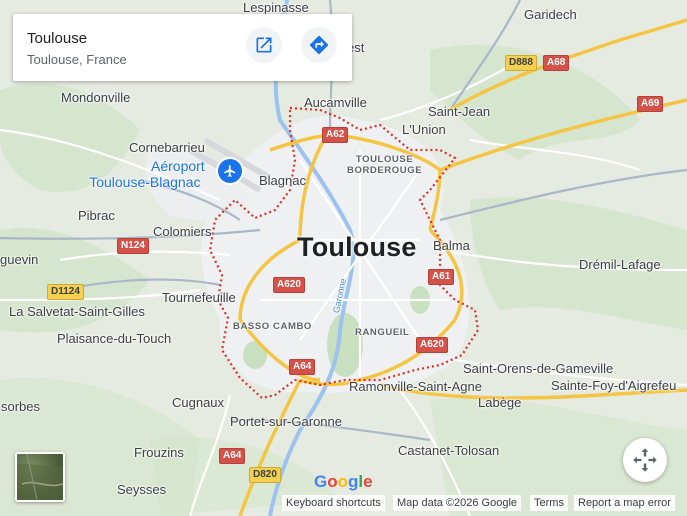  What do you see at coordinates (549, 503) in the screenshot?
I see `terms-link: Terms` at bounding box center [549, 503].